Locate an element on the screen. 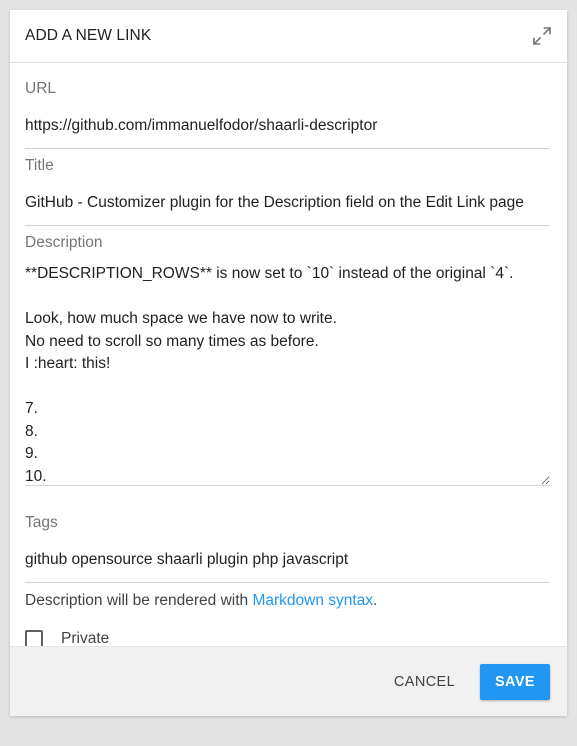  save-button: SAVE is located at coordinates (515, 682).